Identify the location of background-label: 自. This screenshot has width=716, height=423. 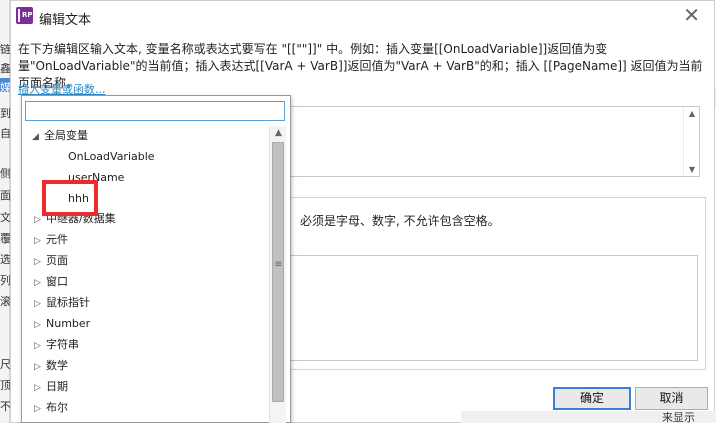
(5, 134).